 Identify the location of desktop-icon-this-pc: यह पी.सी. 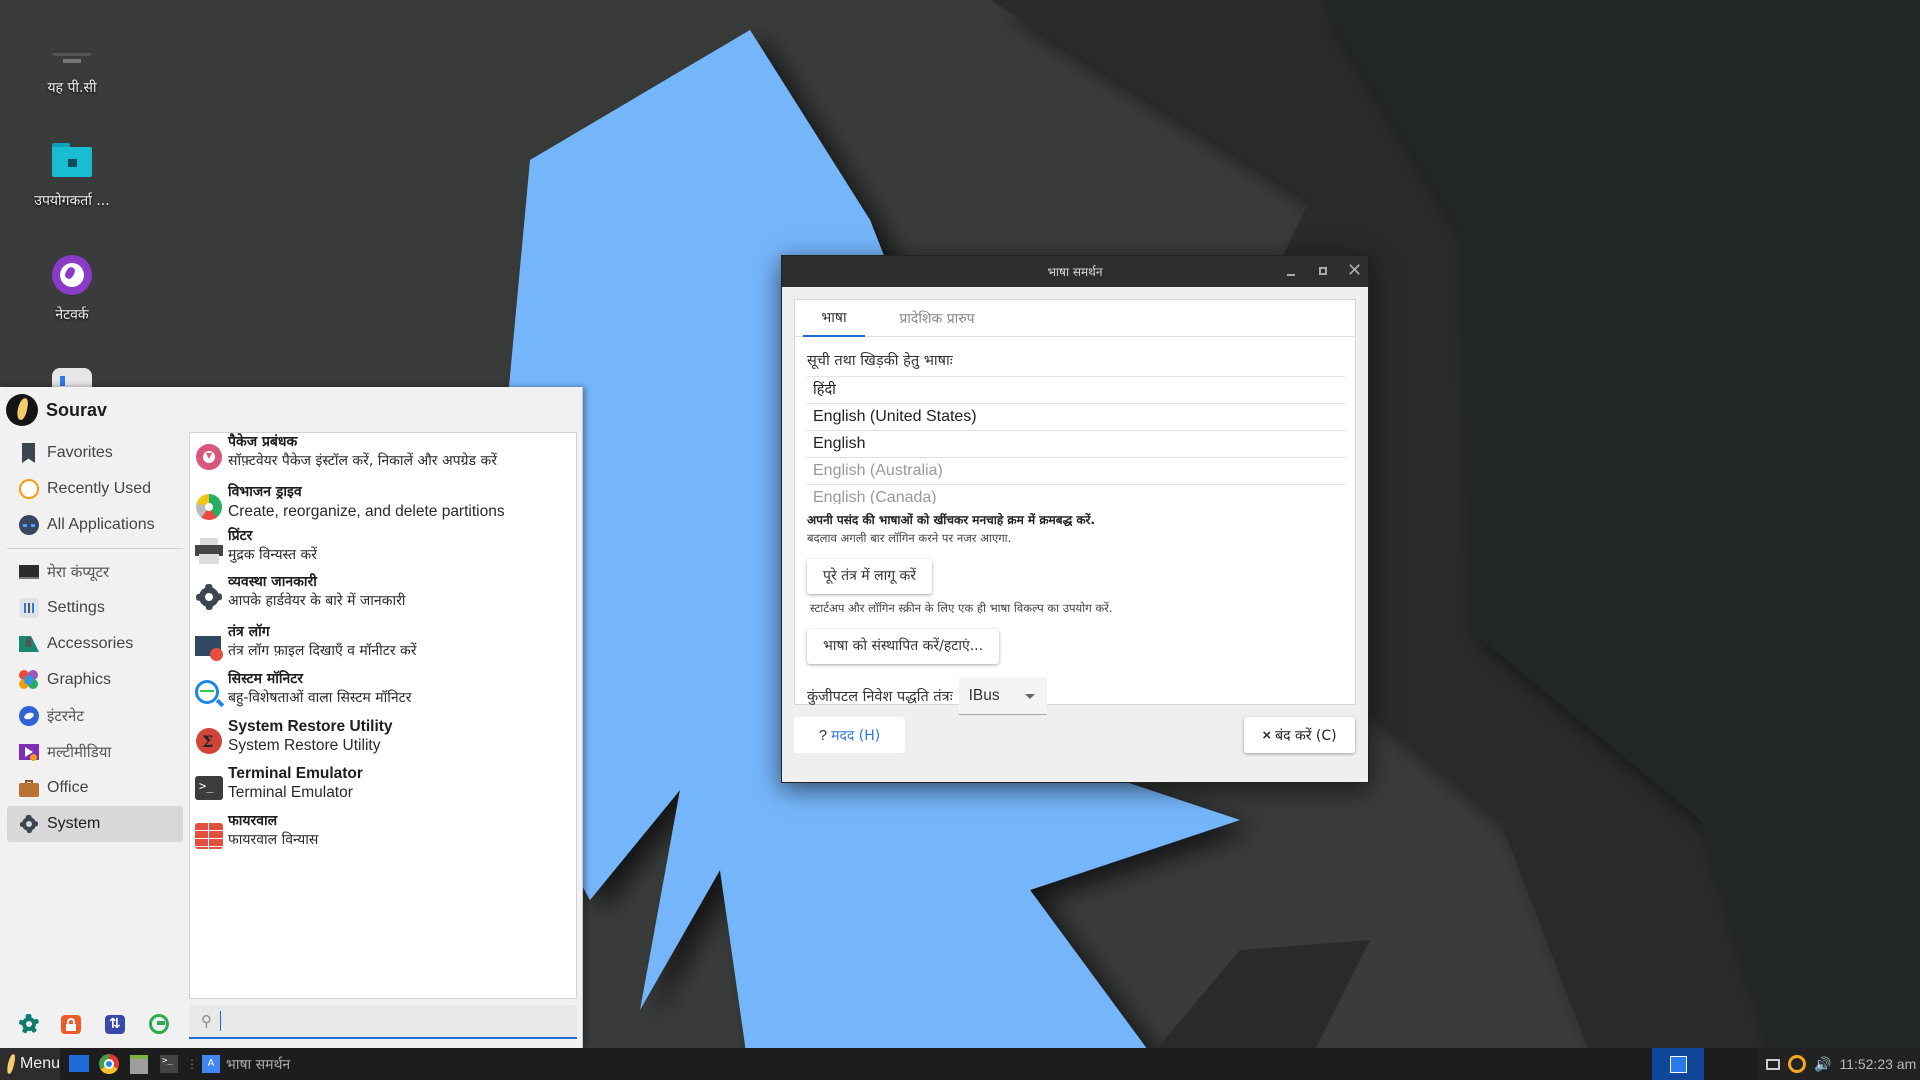
(72, 61).